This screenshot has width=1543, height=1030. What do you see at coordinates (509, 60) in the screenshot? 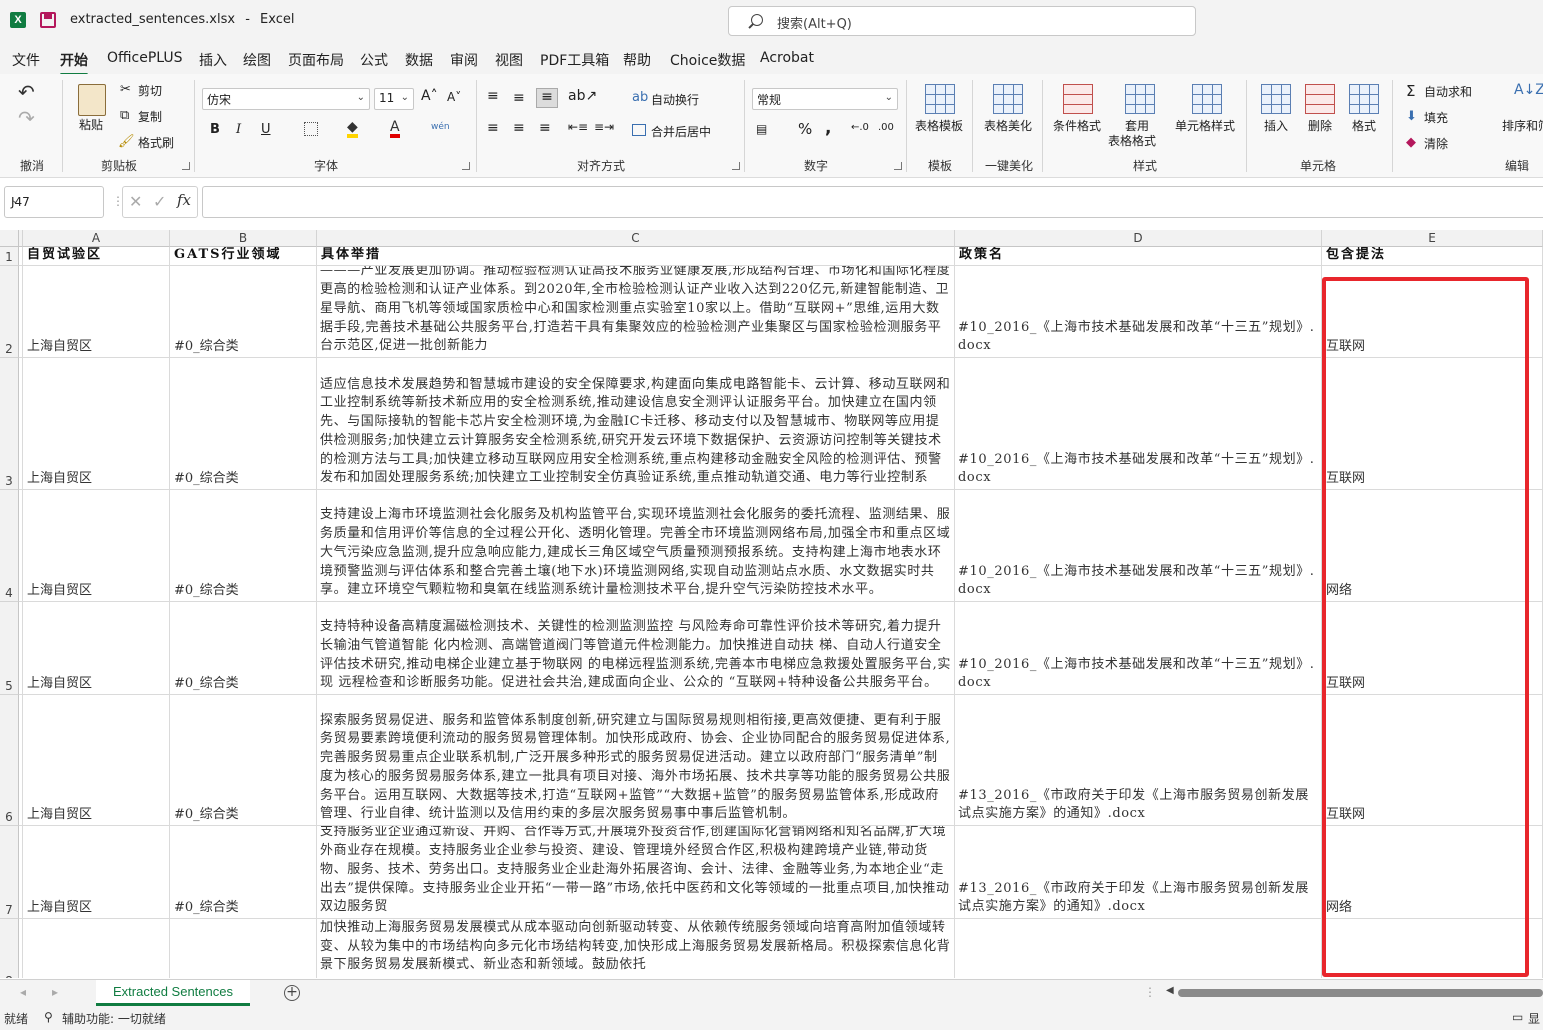
I see `tab-view: 视图` at bounding box center [509, 60].